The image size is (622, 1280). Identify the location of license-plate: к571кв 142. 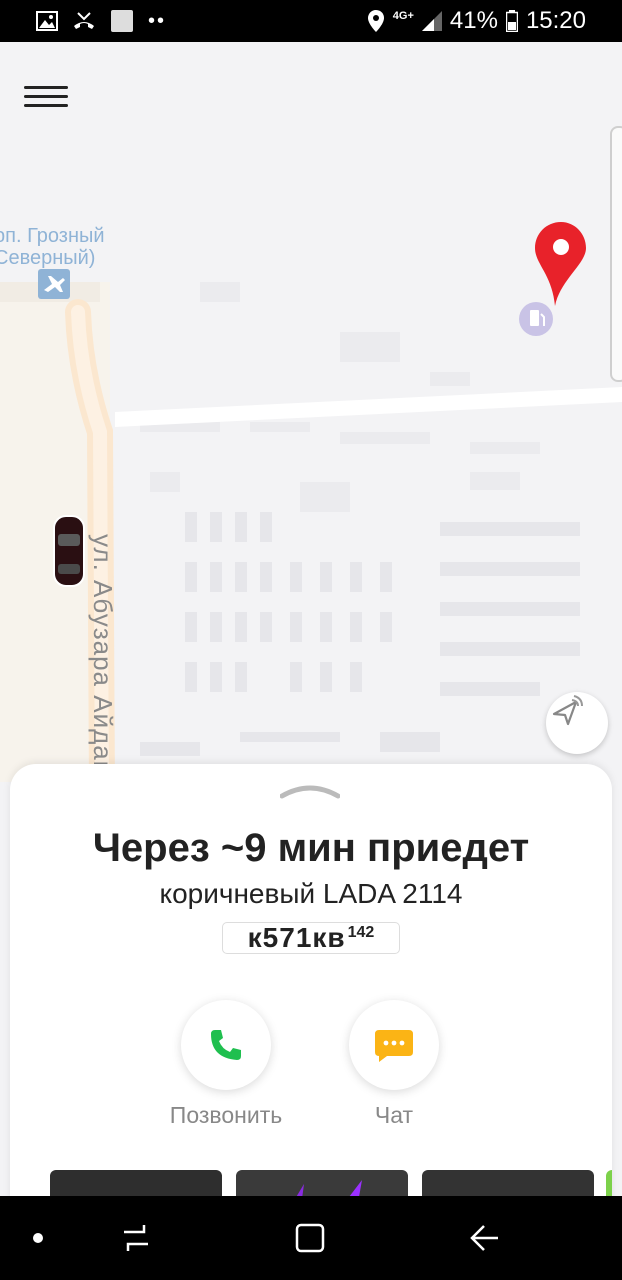
(311, 938).